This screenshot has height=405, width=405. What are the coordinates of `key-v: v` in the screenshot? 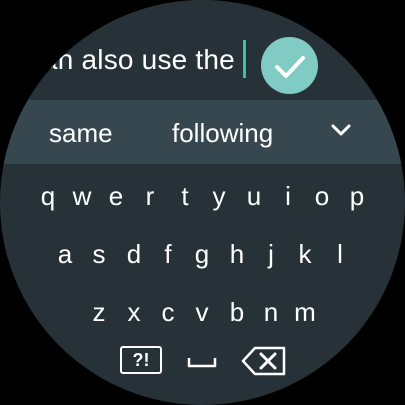 It's located at (202, 312).